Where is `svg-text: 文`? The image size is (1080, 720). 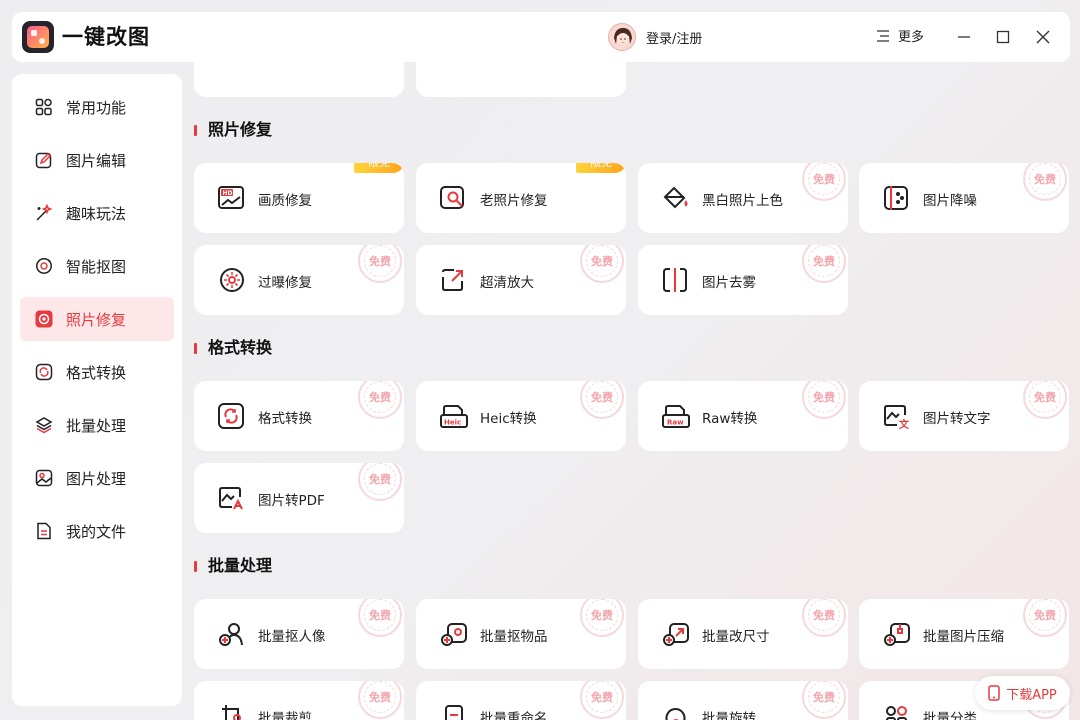 svg-text: 文 is located at coordinates (904, 423).